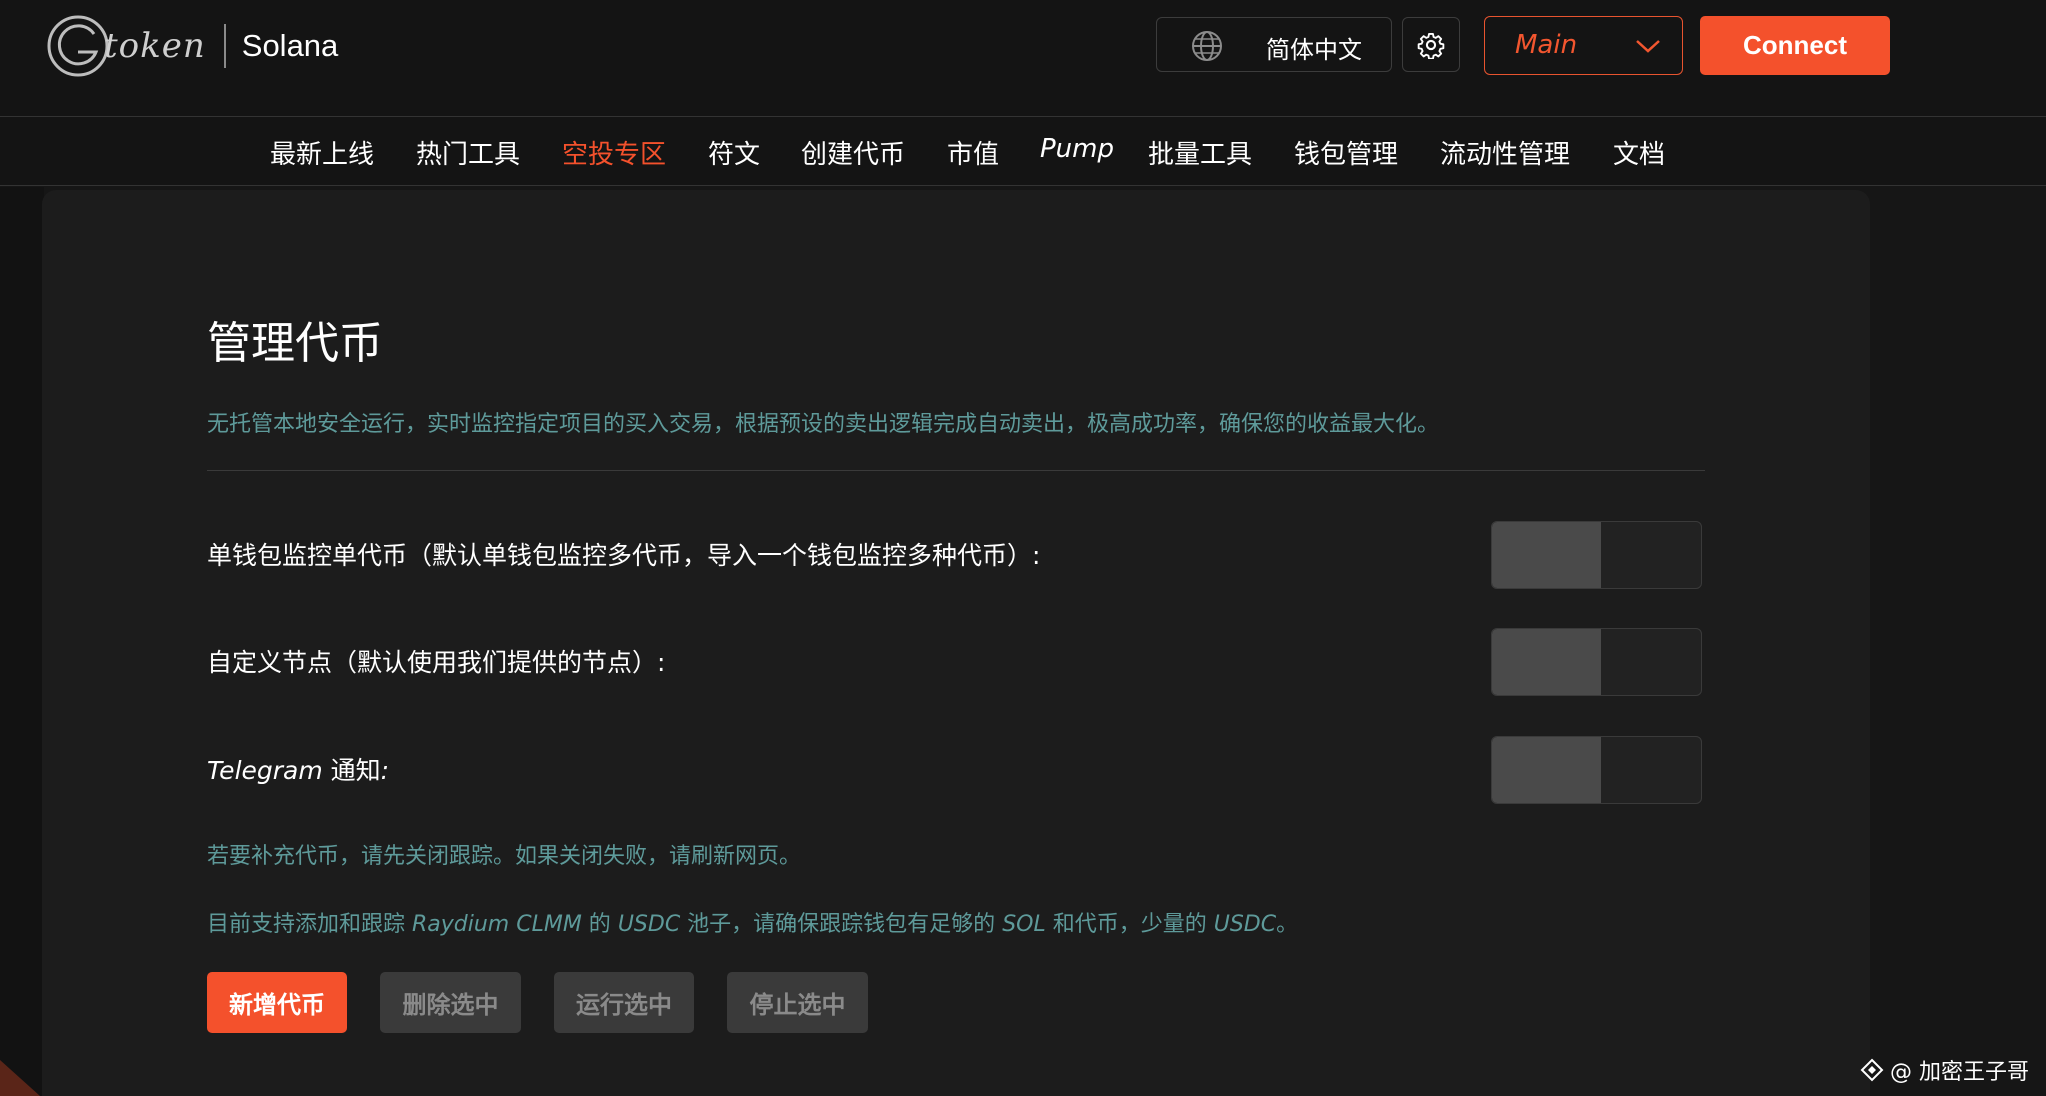  I want to click on single-wallet-single-token-toggle, so click(1596, 555).